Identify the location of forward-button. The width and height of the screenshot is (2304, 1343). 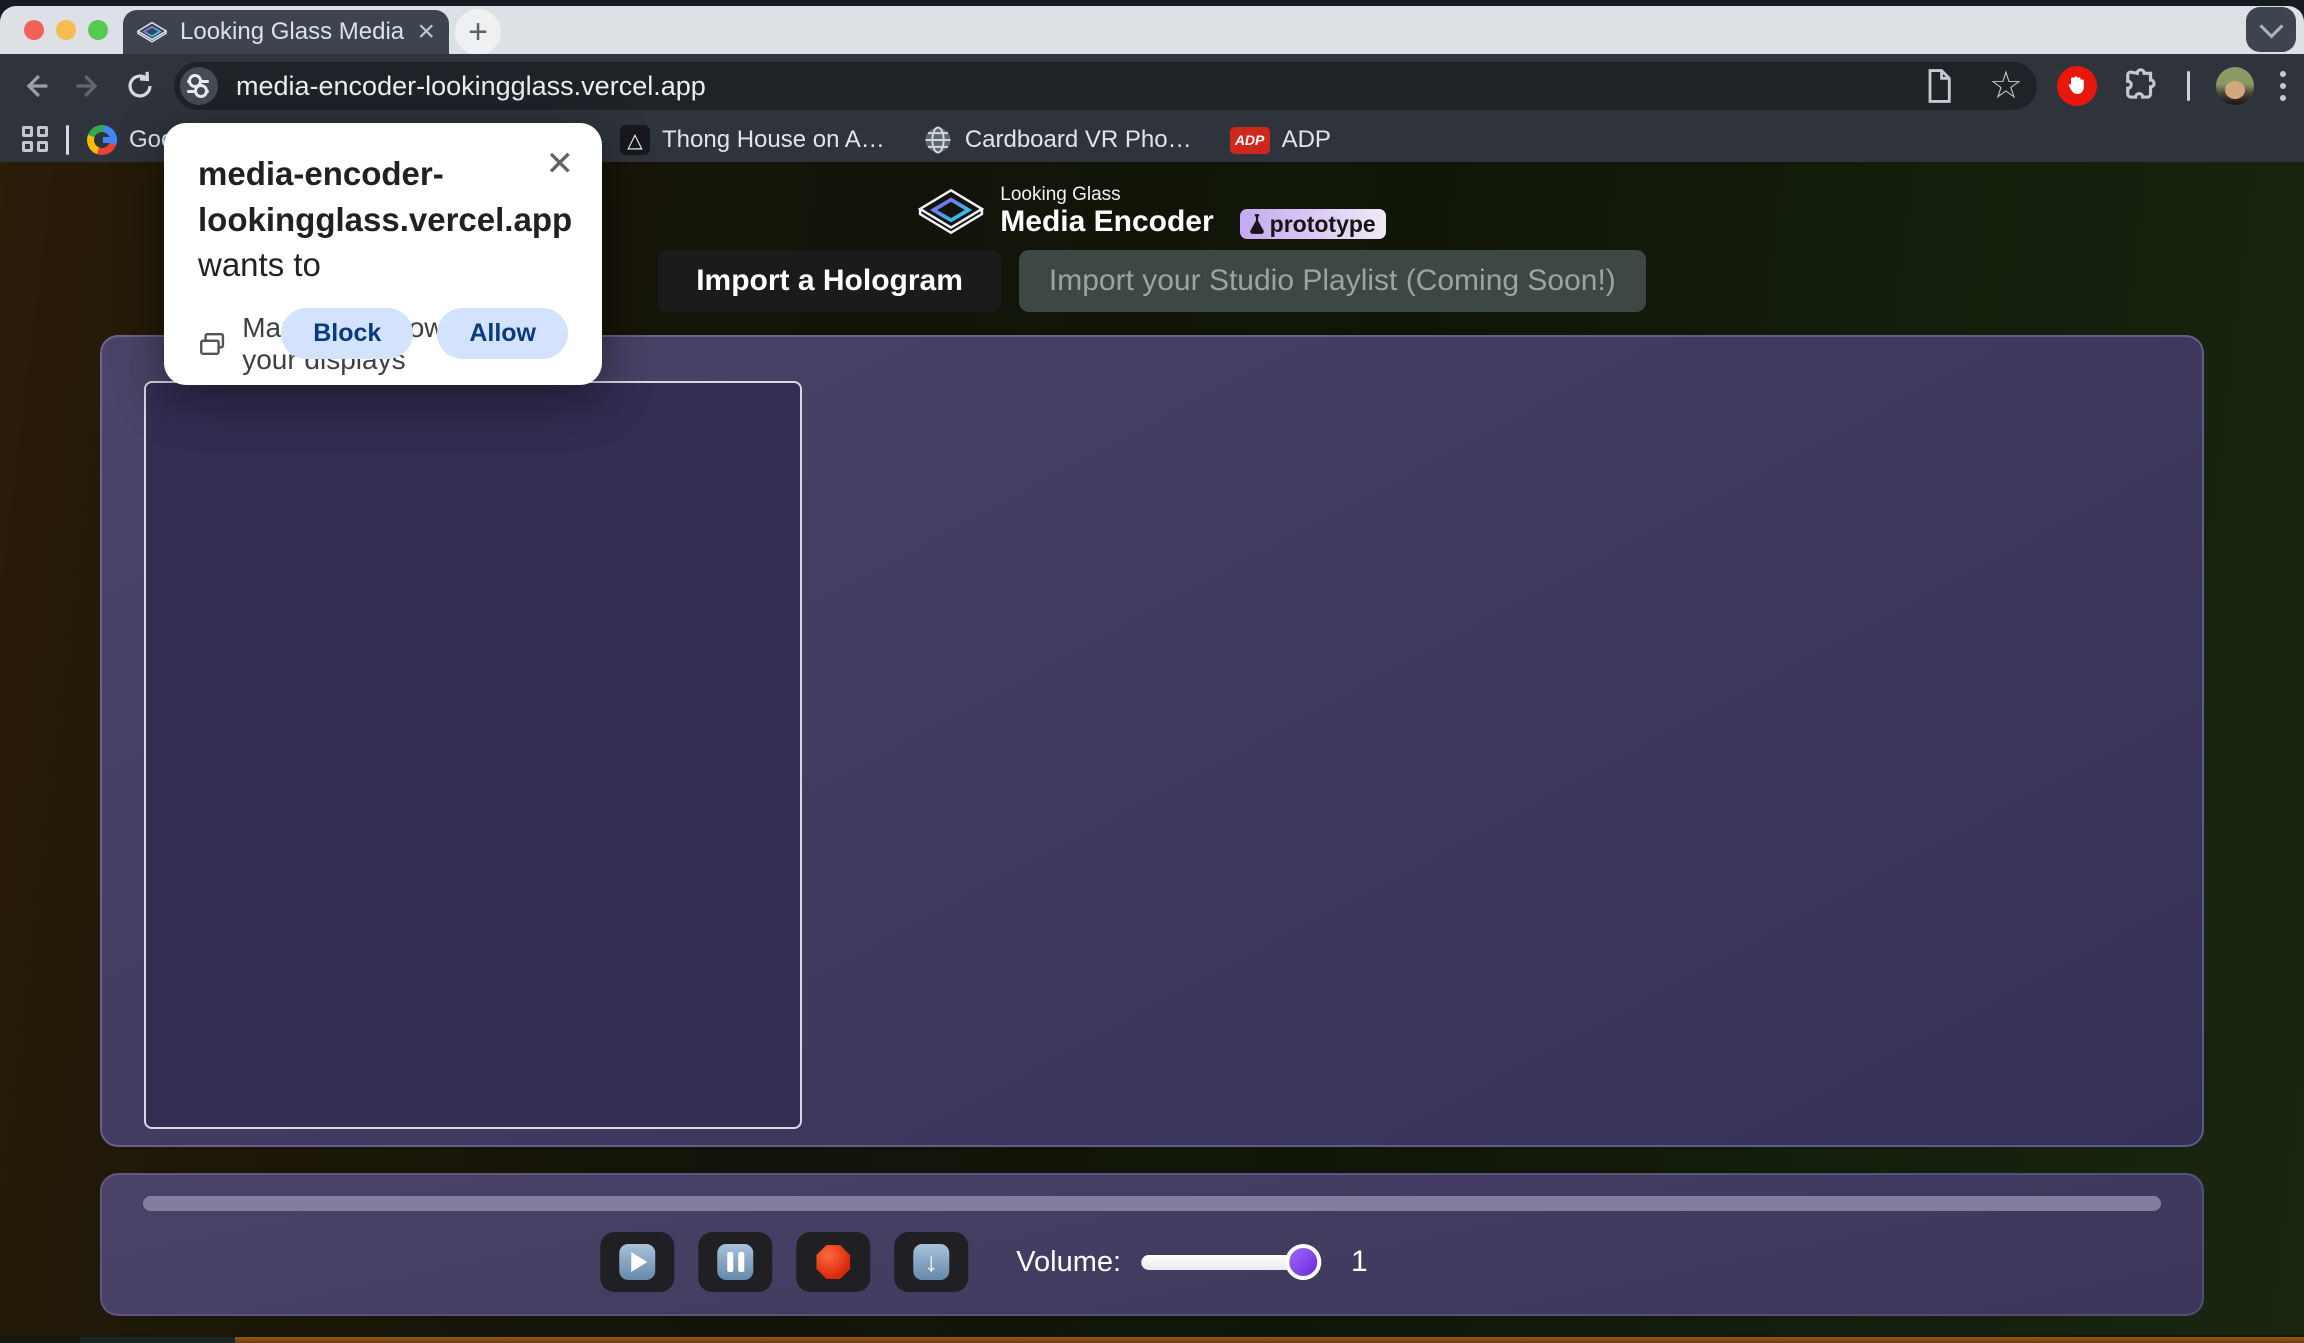
(88, 86).